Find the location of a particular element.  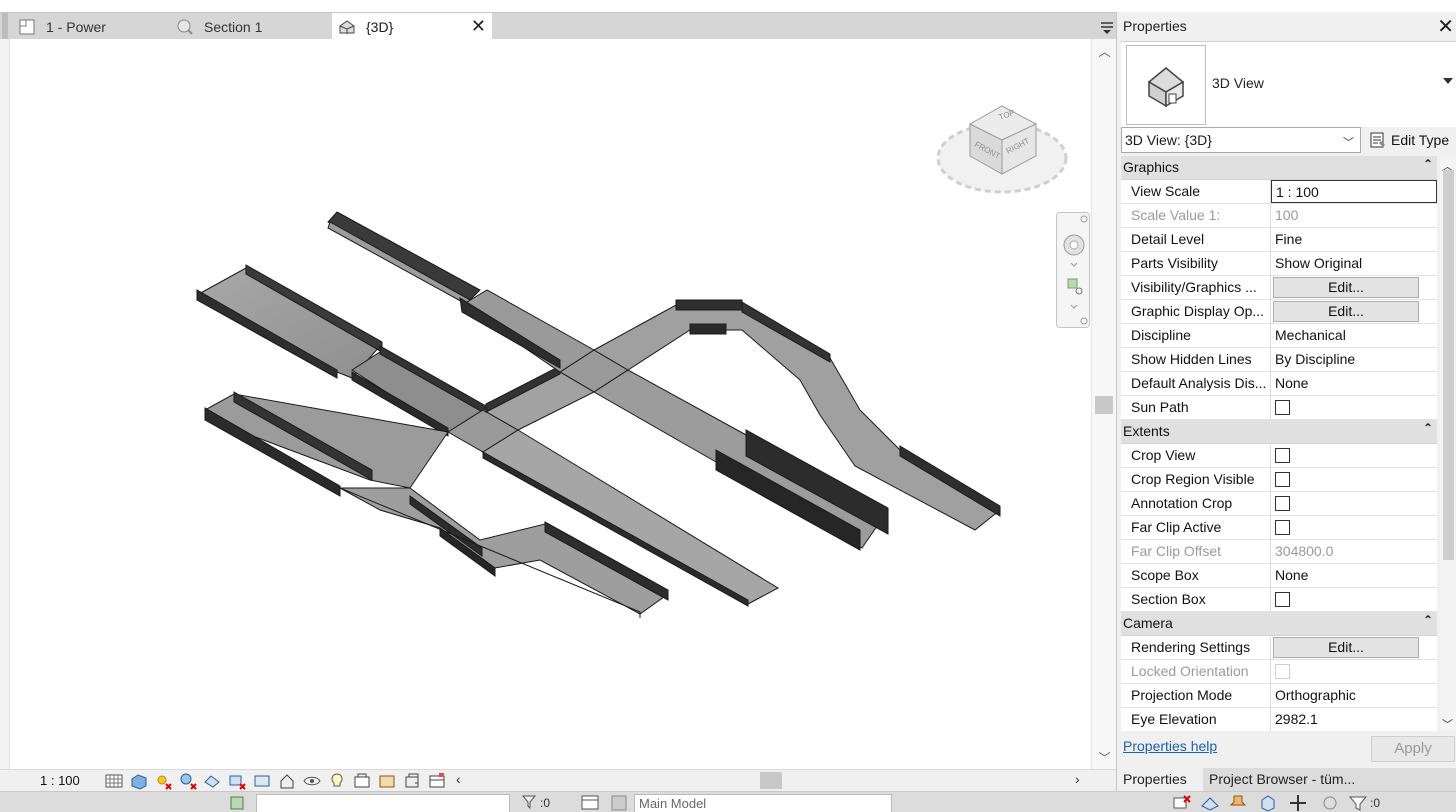

prop-value: 2982.1 is located at coordinates (1354, 719).